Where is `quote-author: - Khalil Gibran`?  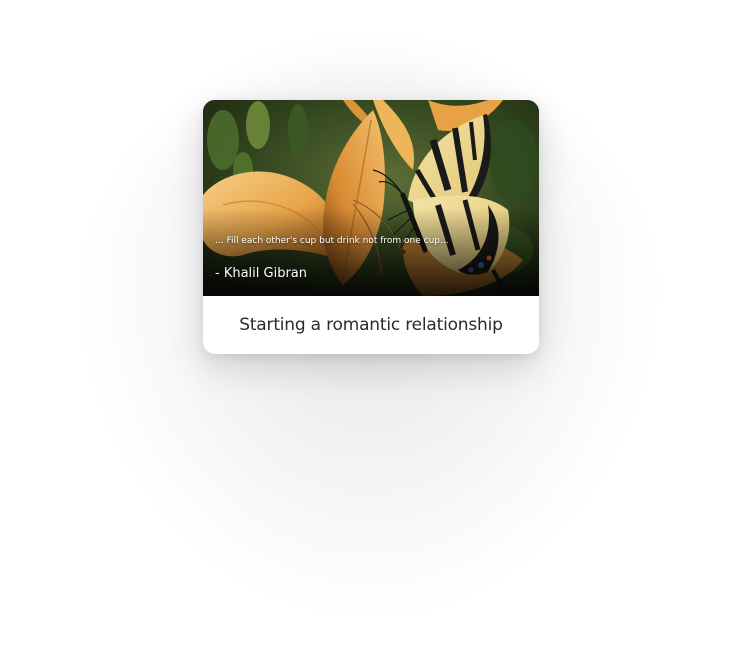 quote-author: - Khalil Gibran is located at coordinates (261, 273).